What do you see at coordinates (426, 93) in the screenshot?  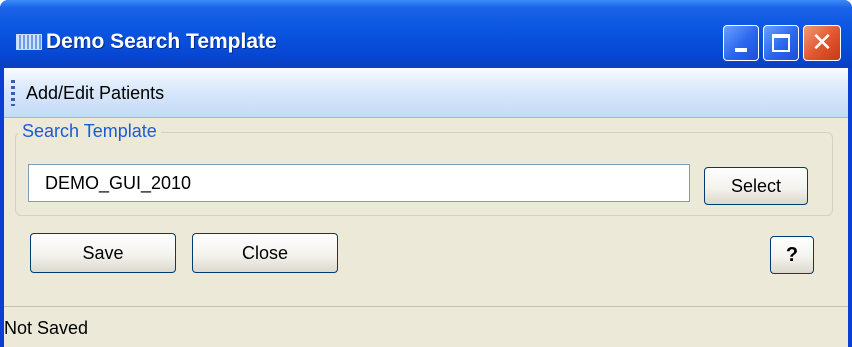 I see `menu-bar: Add/Edit Patients` at bounding box center [426, 93].